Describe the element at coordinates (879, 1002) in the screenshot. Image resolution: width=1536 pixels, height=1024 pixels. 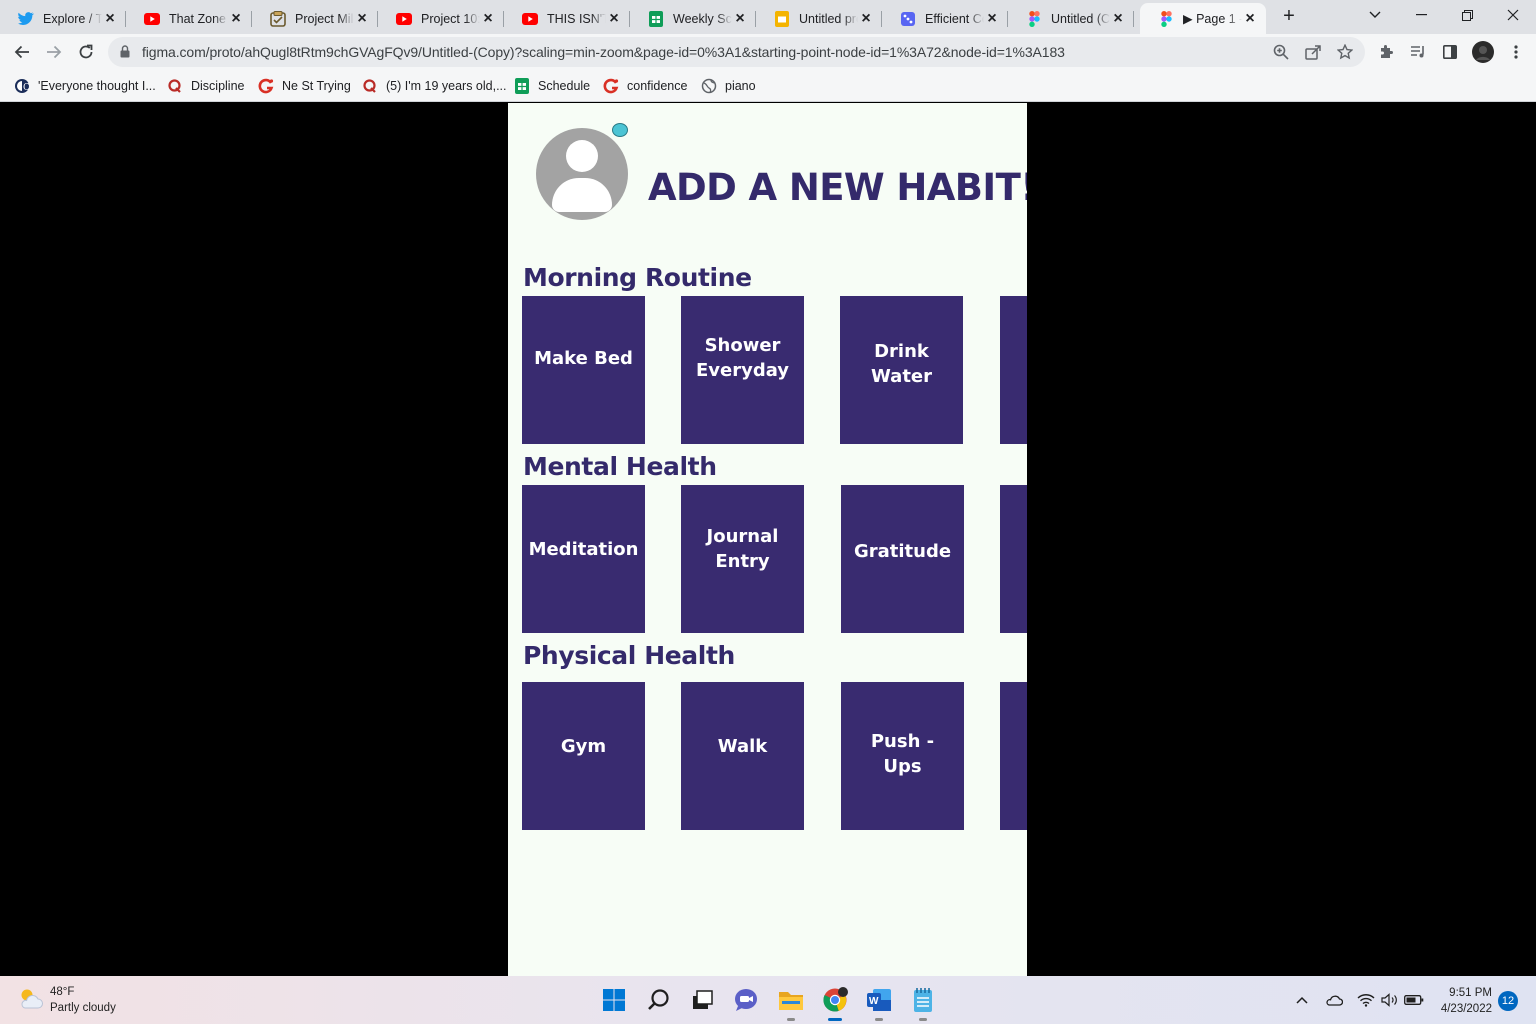
I see `word-icon: W` at that location.